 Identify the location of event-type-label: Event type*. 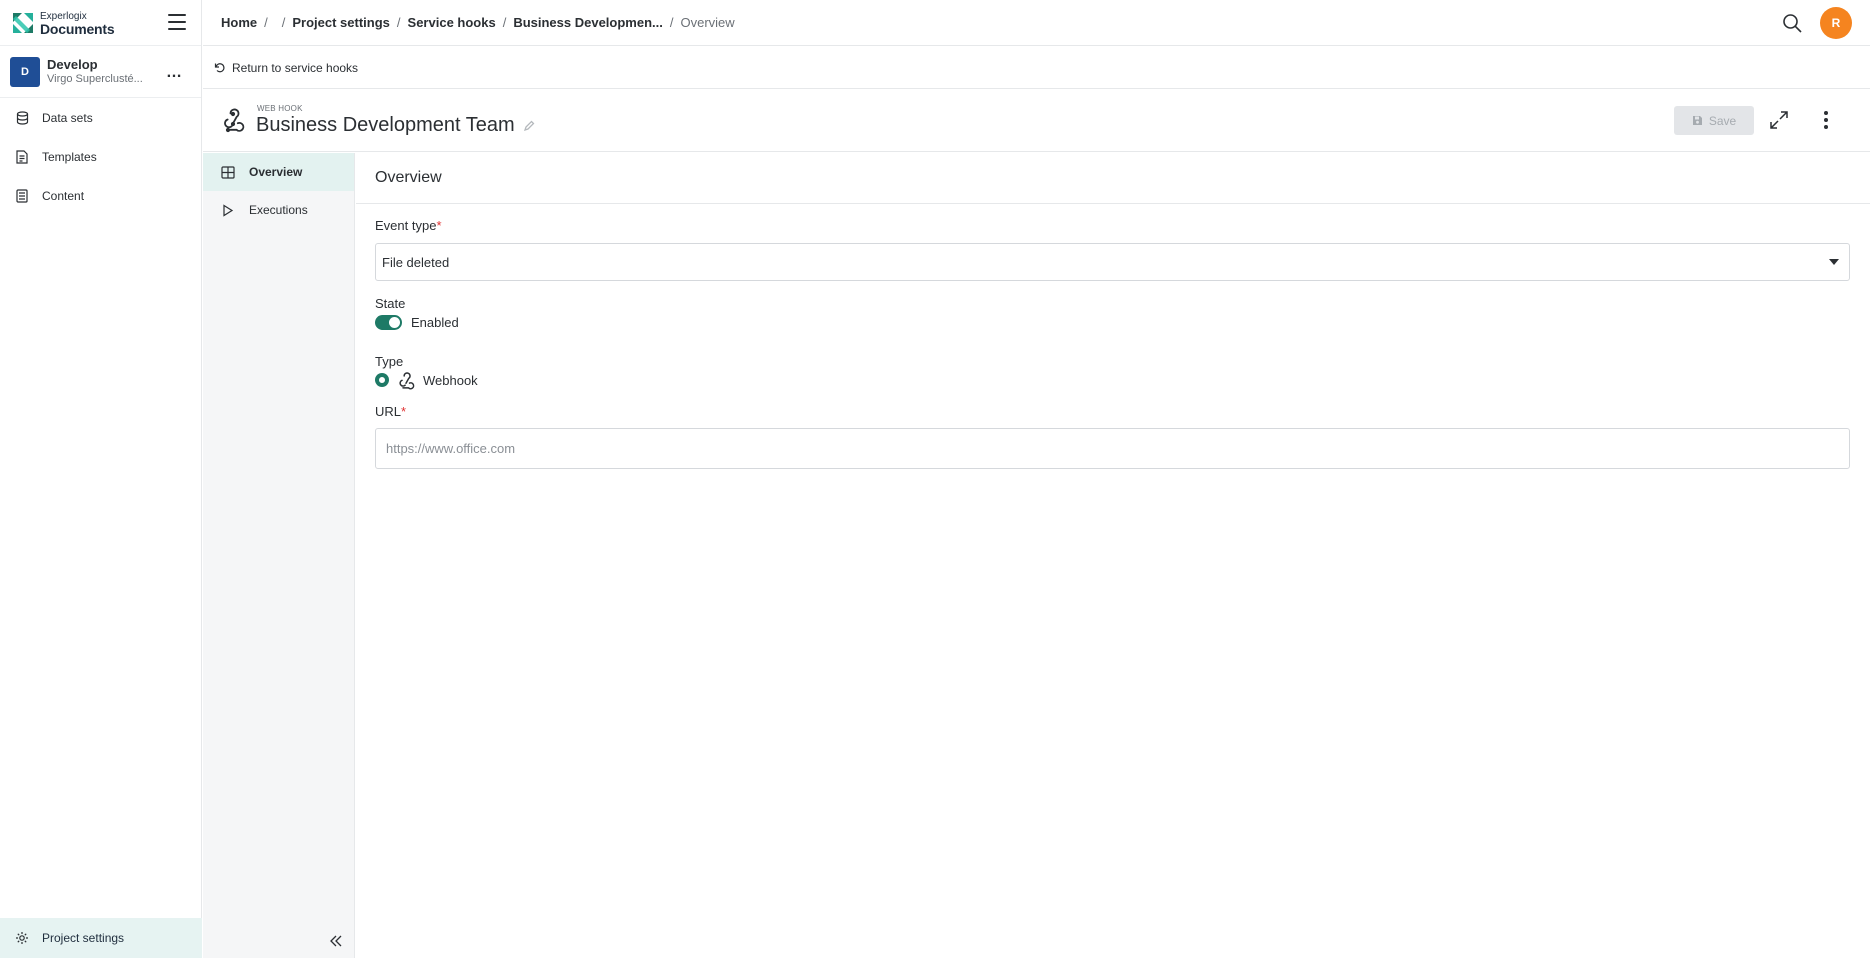
(408, 225).